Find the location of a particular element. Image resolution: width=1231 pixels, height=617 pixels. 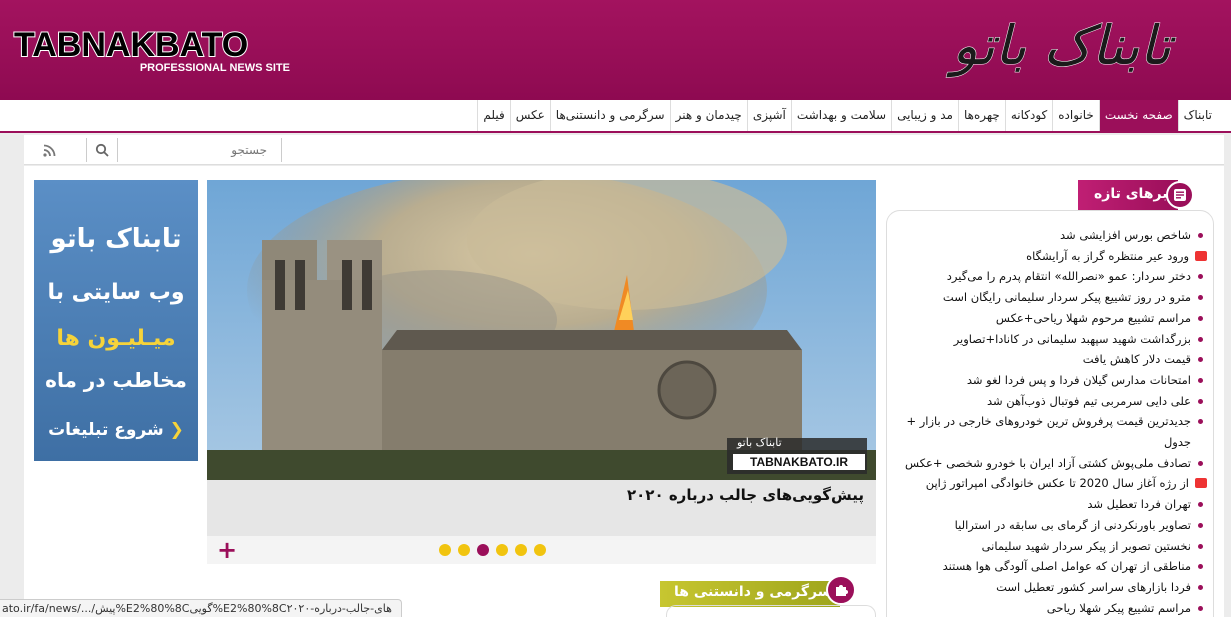

search-icon is located at coordinates (102, 150).